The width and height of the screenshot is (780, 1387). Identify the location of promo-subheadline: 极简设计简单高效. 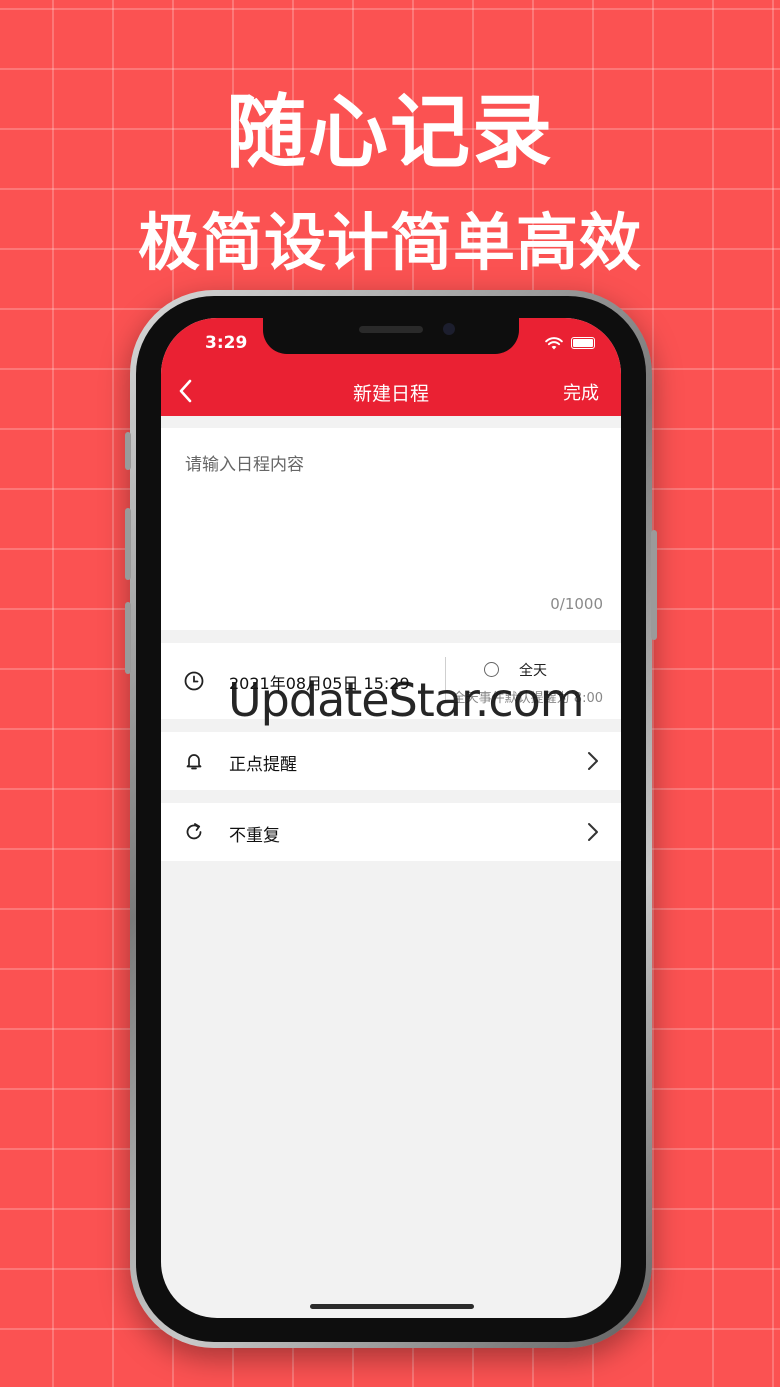
(389, 242).